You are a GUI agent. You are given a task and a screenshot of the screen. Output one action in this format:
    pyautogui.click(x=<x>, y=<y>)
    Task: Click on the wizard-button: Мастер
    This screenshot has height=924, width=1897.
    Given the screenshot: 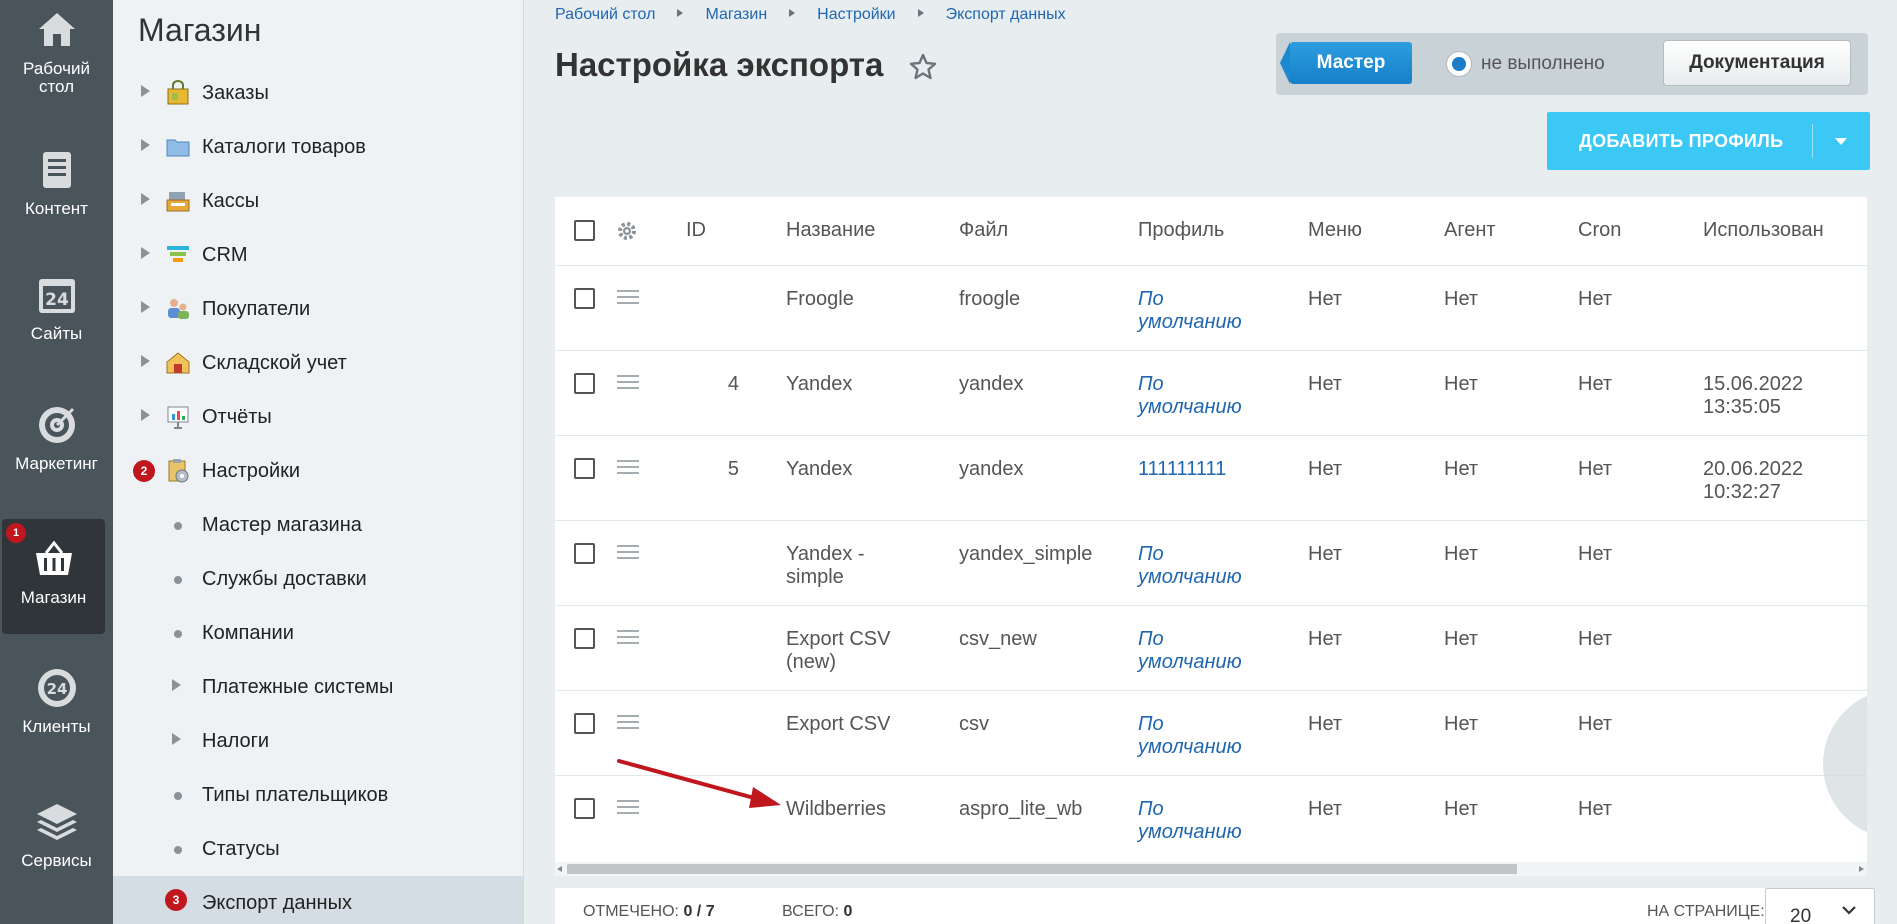 What is the action you would take?
    pyautogui.click(x=1346, y=63)
    